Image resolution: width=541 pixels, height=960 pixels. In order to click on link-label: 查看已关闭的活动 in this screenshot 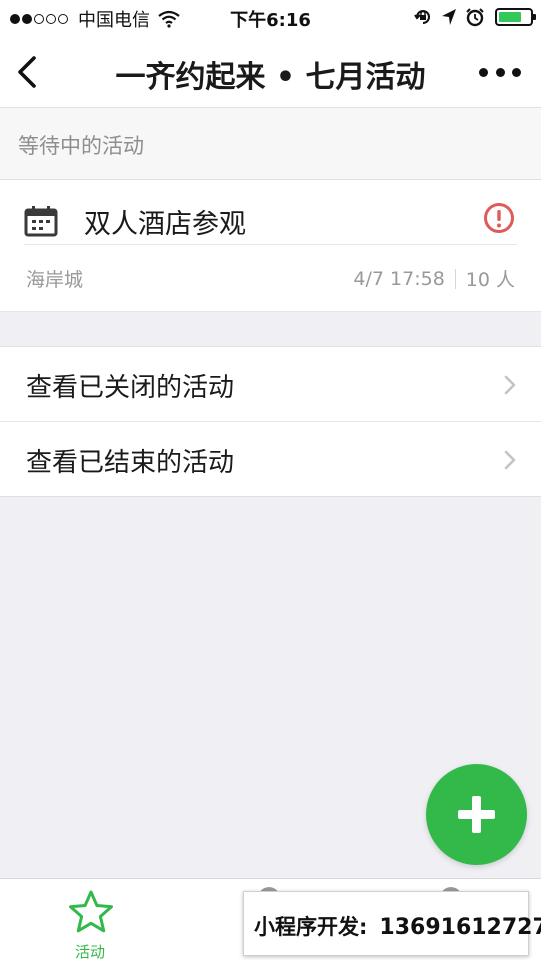, I will do `click(130, 388)`.